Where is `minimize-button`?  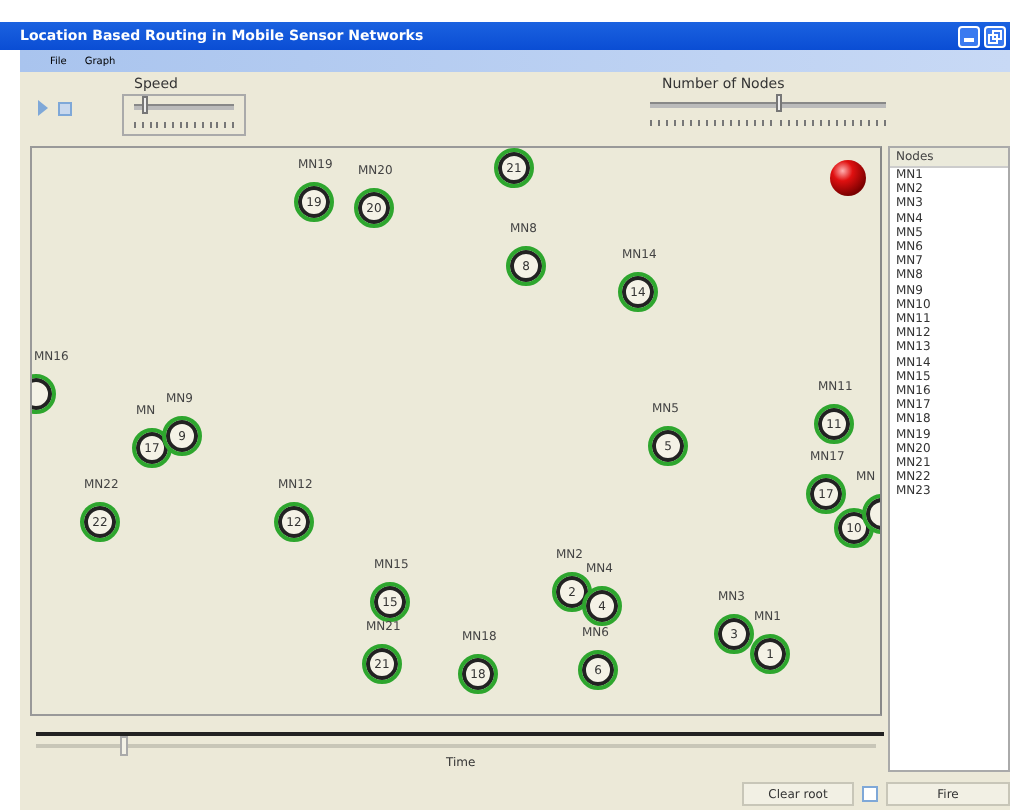 minimize-button is located at coordinates (969, 36).